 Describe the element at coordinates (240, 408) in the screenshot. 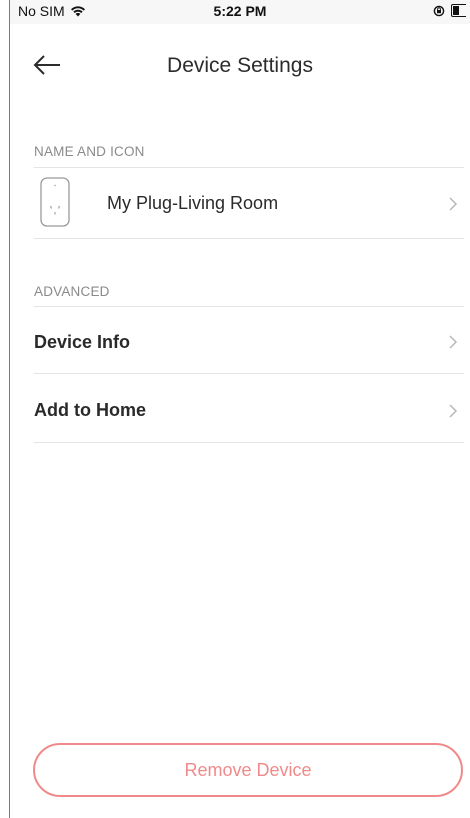

I see `add-to-home-row: Add to Home` at that location.